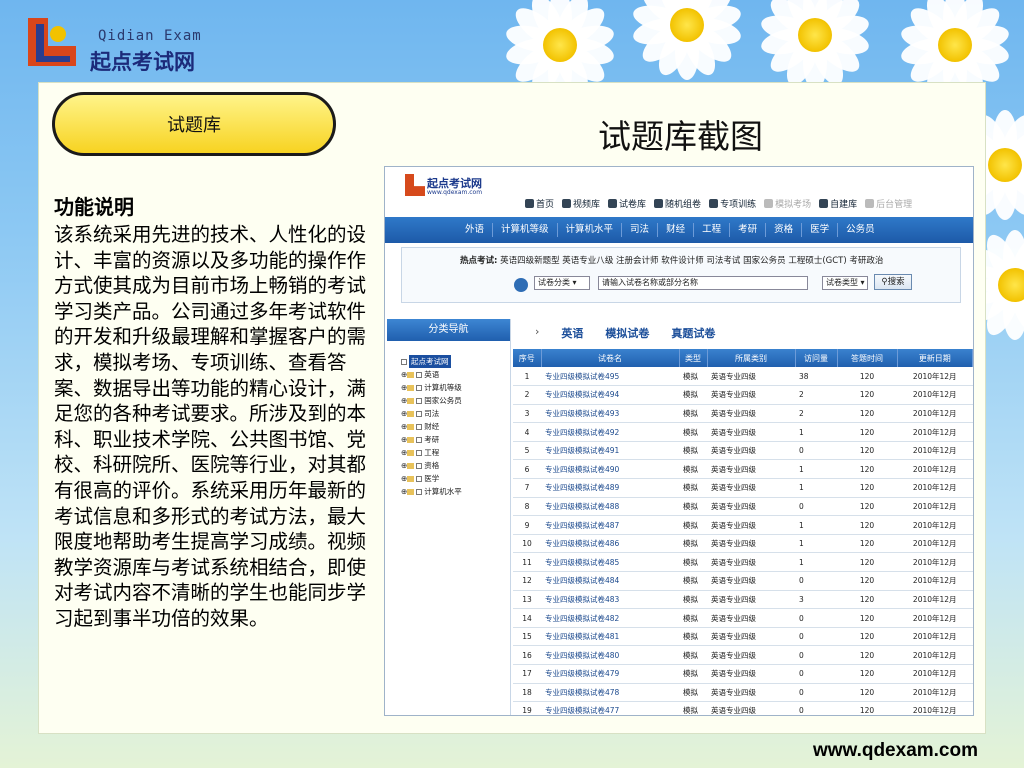 Image resolution: width=1024 pixels, height=768 pixels. I want to click on nav-random-paper: 随机组卷, so click(677, 203).